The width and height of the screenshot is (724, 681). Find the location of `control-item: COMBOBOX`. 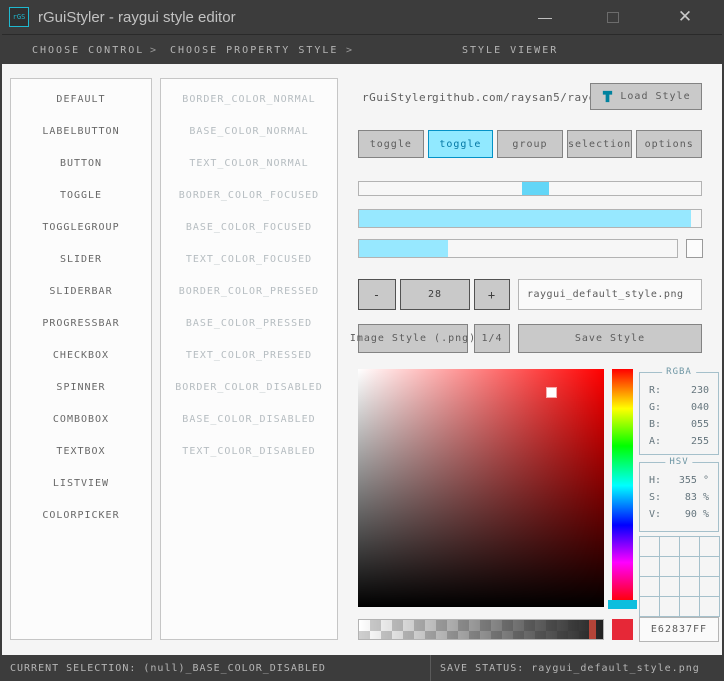

control-item: COMBOBOX is located at coordinates (81, 419).